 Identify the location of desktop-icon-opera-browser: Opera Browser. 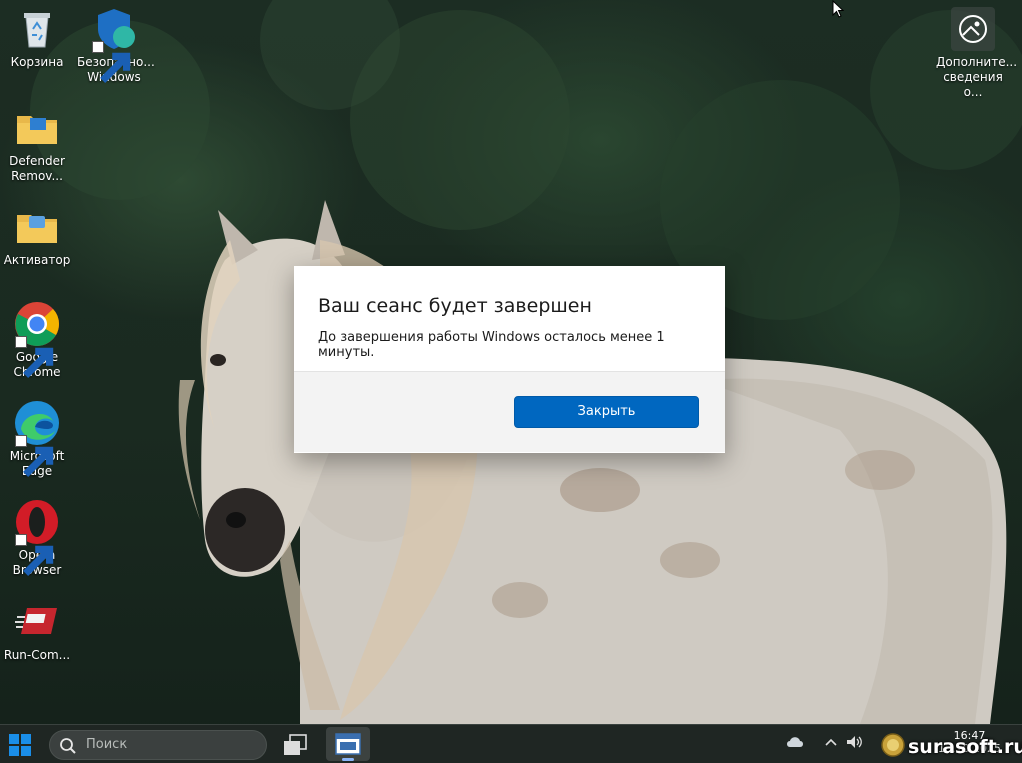
(37, 538).